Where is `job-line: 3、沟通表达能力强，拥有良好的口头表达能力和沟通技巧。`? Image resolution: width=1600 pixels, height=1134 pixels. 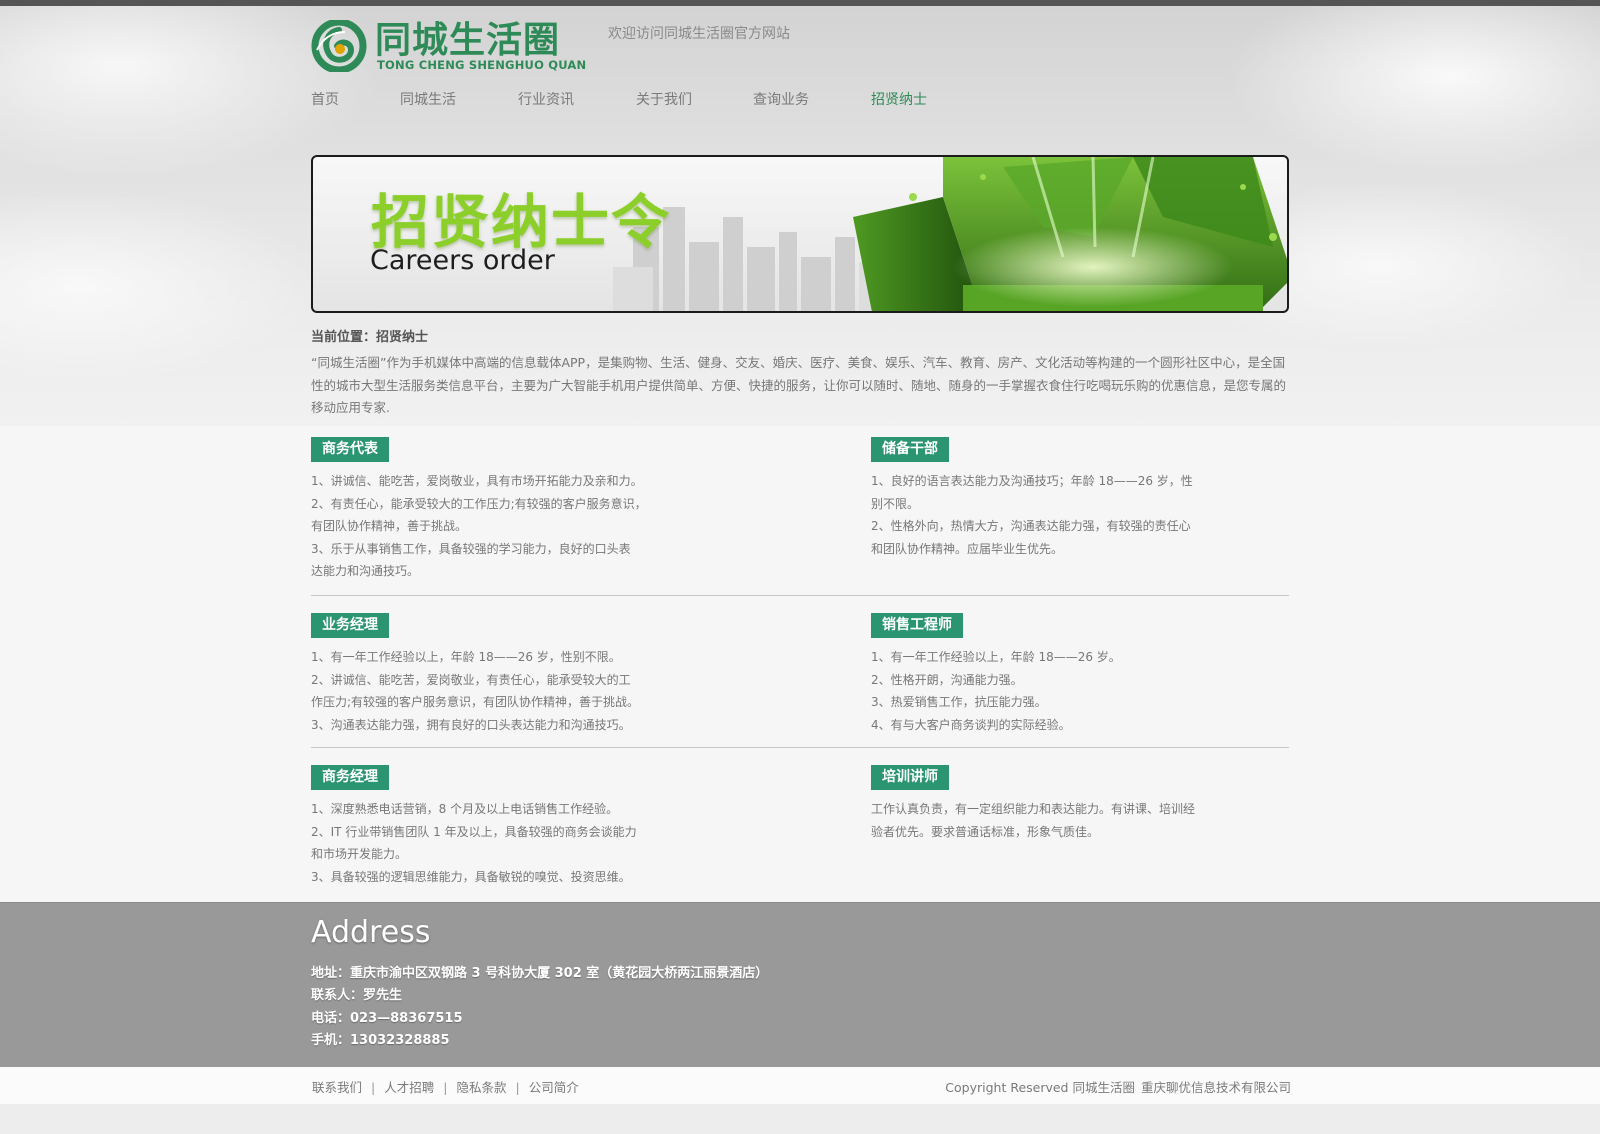 job-line: 3、沟通表达能力强，拥有良好的口头表达能力和沟通技巧。 is located at coordinates (471, 724).